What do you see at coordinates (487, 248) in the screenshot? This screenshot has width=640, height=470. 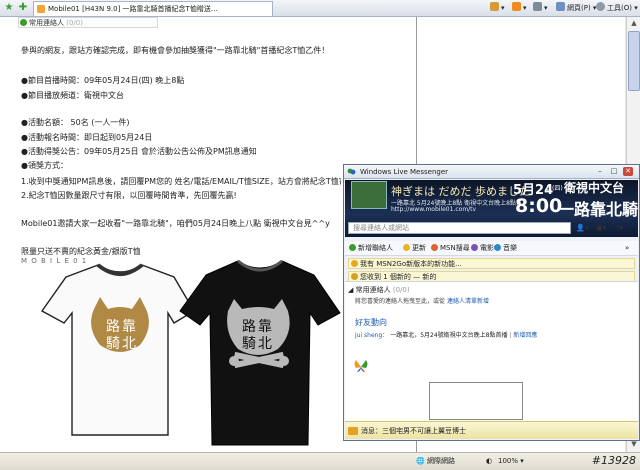 I see `toolbar-label: 電影` at bounding box center [487, 248].